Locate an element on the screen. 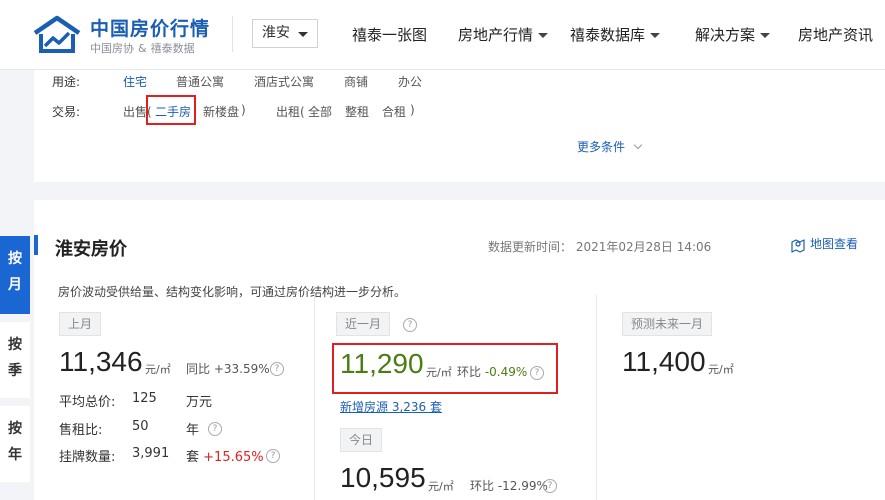 The width and height of the screenshot is (885, 500). site-logo-subtitle: 中国房协 & 禧泰数据 is located at coordinates (142, 48).